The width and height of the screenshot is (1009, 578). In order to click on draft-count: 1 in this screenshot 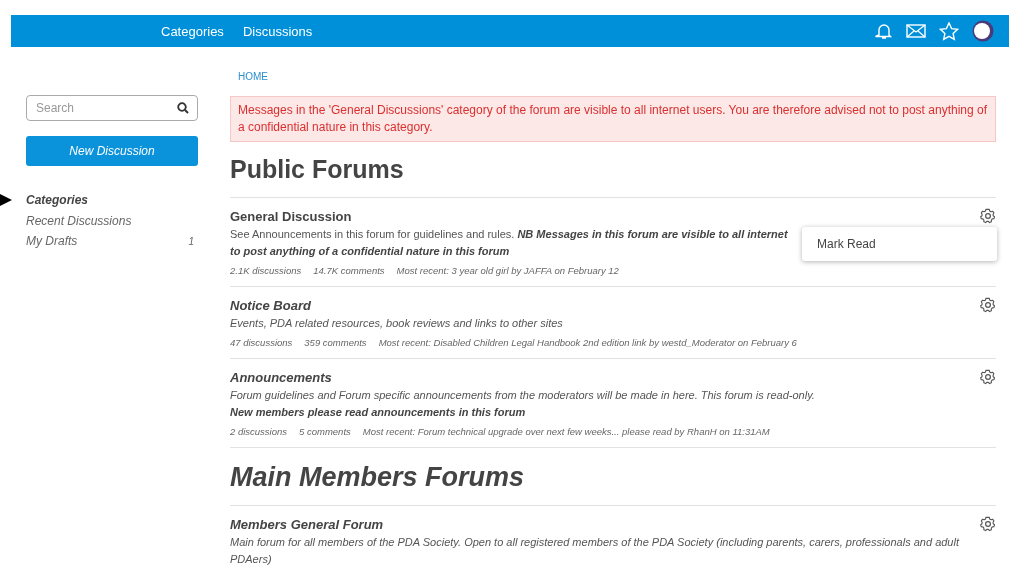, I will do `click(191, 241)`.